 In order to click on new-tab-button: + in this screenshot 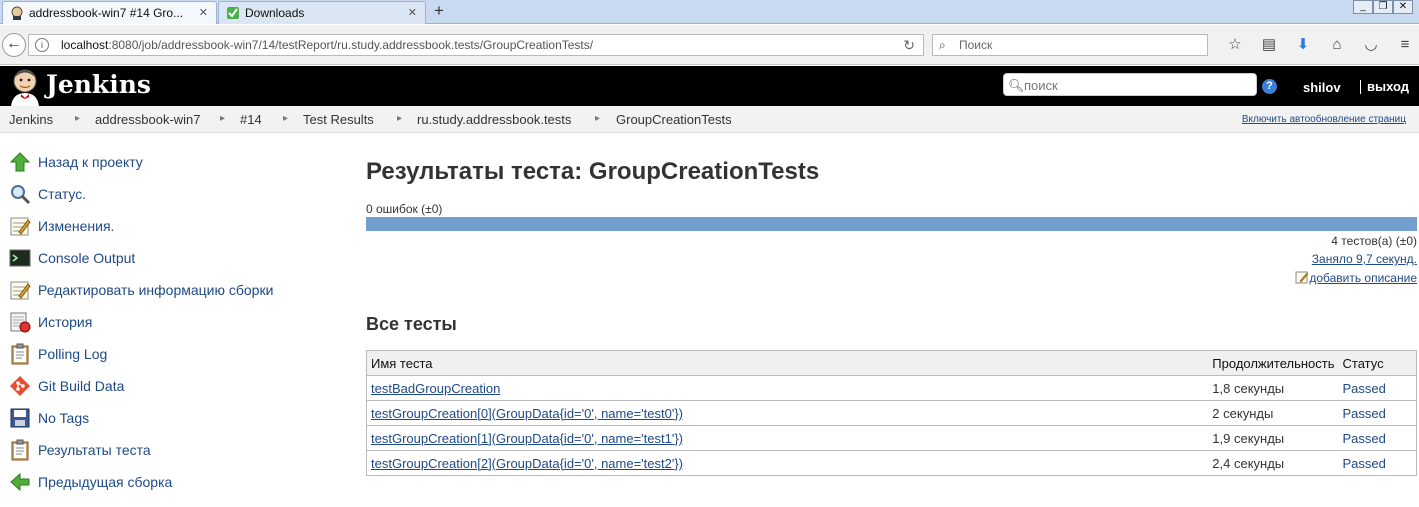, I will do `click(439, 11)`.